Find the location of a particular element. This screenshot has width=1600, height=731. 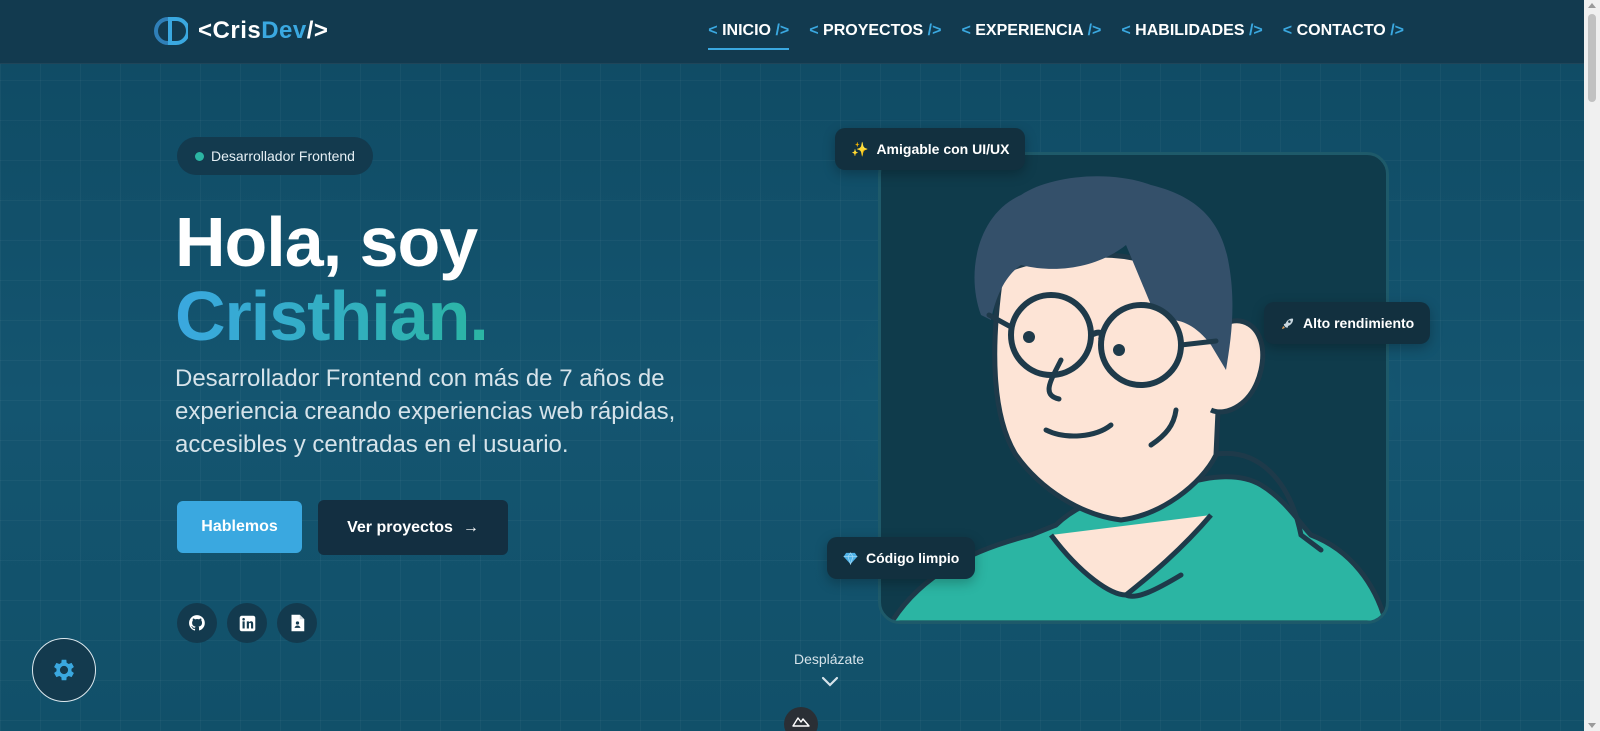

github-icon is located at coordinates (197, 623).